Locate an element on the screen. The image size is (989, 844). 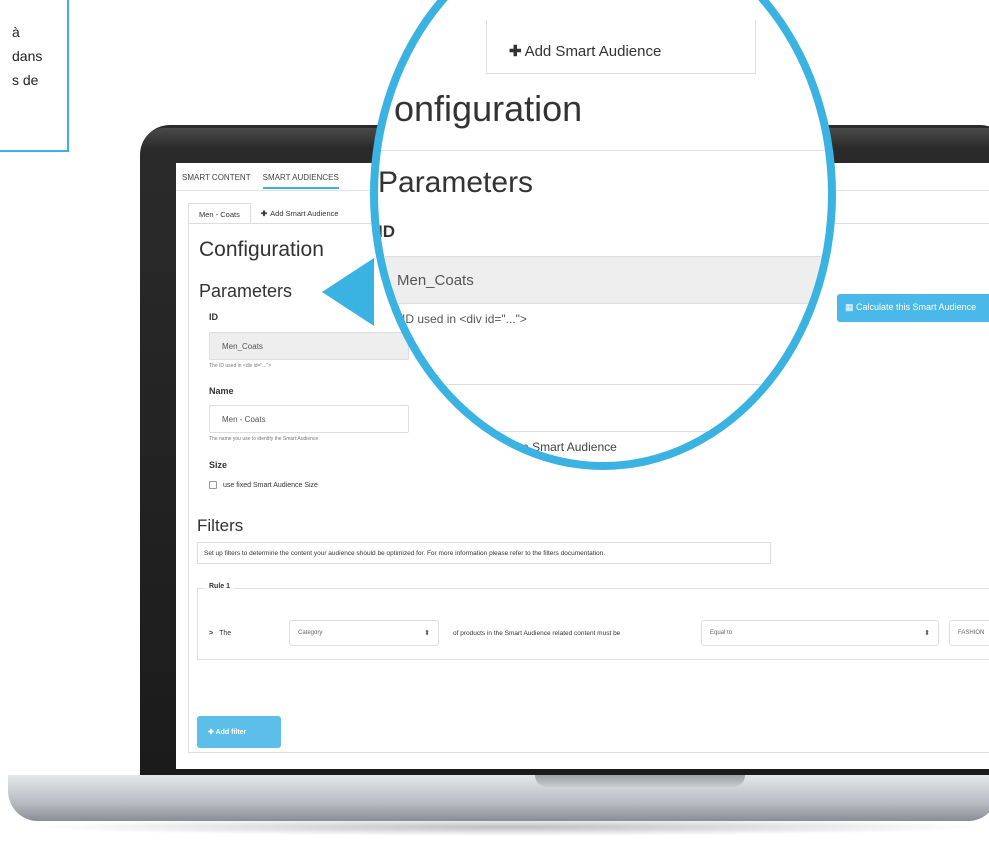
calculate-button: ▦ Calculate this Smart Audience is located at coordinates (913, 308).